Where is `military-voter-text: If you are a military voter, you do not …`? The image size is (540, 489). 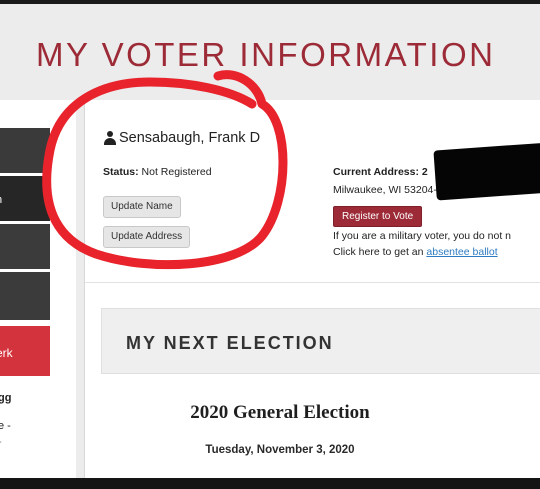
military-voter-text: If you are a military voter, you do not … is located at coordinates (422, 236).